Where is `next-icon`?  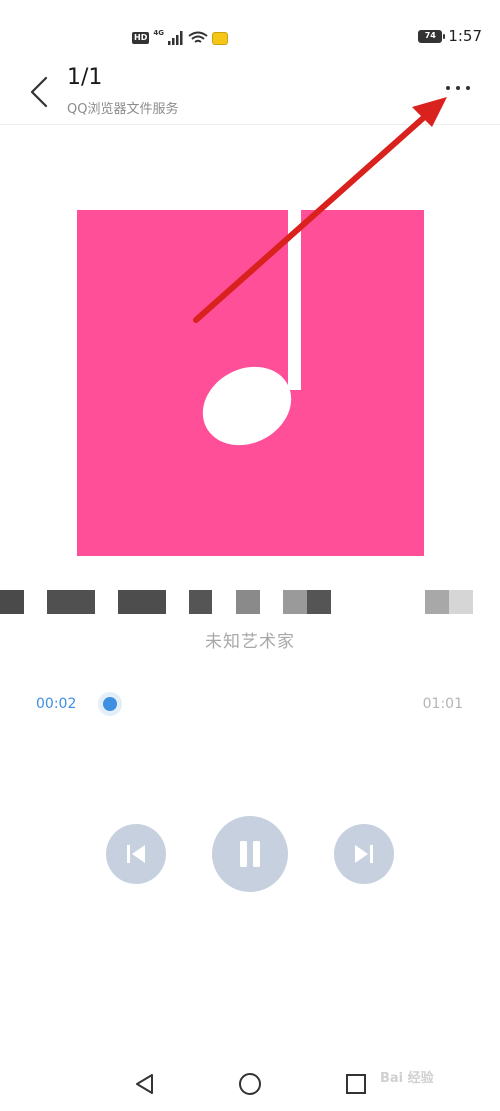
next-icon is located at coordinates (364, 854).